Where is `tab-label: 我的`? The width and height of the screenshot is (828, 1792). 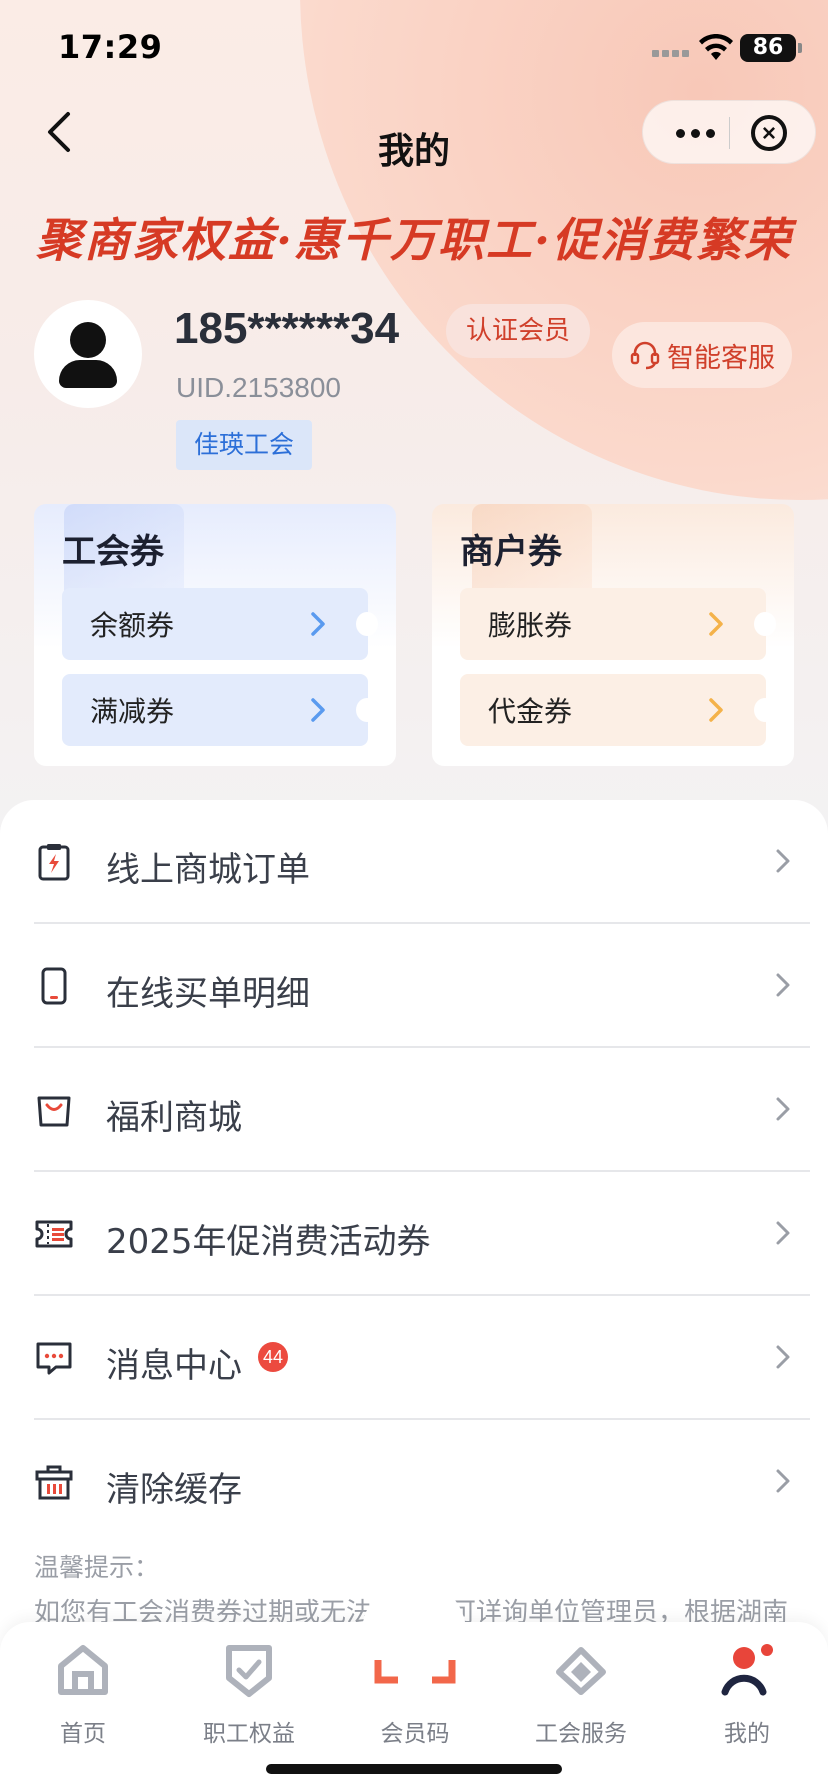 tab-label: 我的 is located at coordinates (747, 1734).